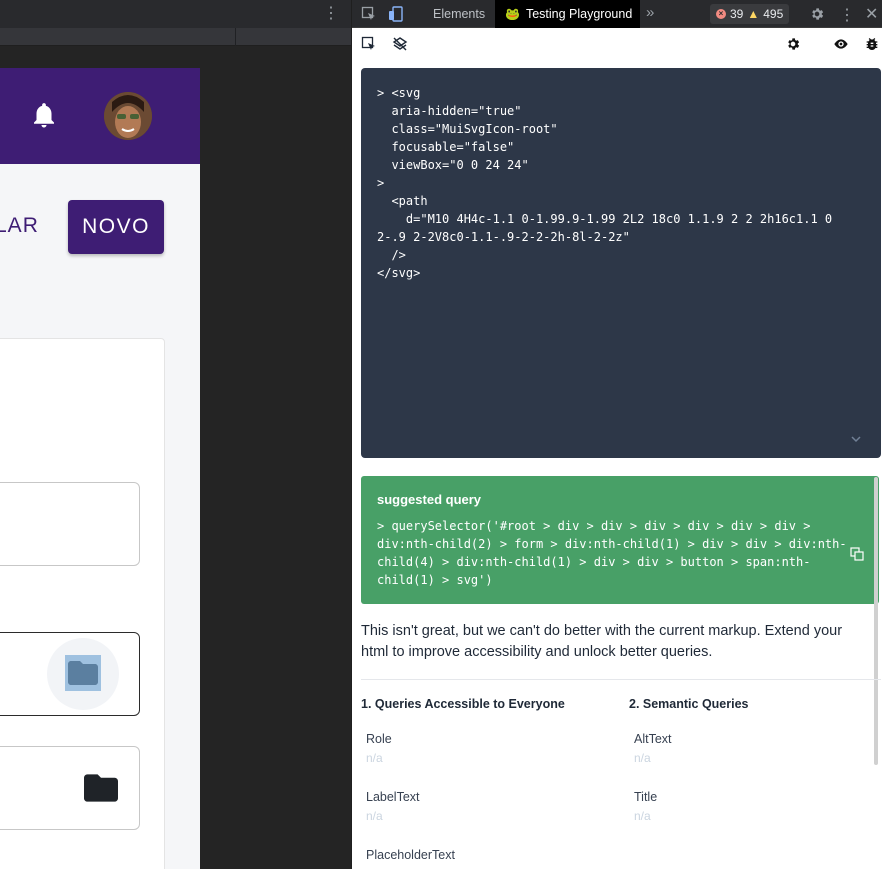 The width and height of the screenshot is (882, 869). What do you see at coordinates (857, 554) in the screenshot?
I see `copy-icon` at bounding box center [857, 554].